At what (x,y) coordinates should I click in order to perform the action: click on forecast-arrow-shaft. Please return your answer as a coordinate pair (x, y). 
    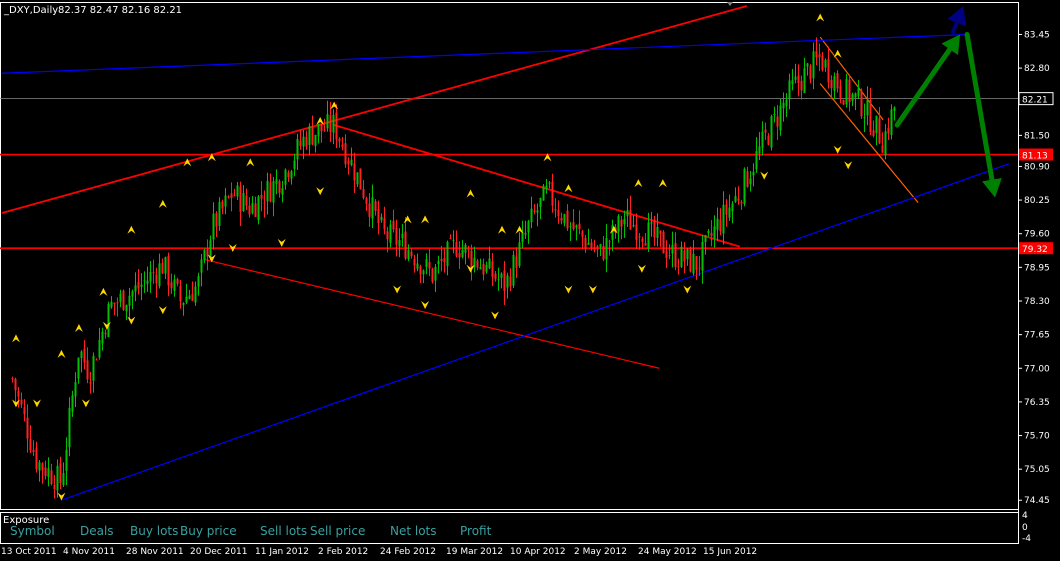
    Looking at the image, I should click on (979, 107).